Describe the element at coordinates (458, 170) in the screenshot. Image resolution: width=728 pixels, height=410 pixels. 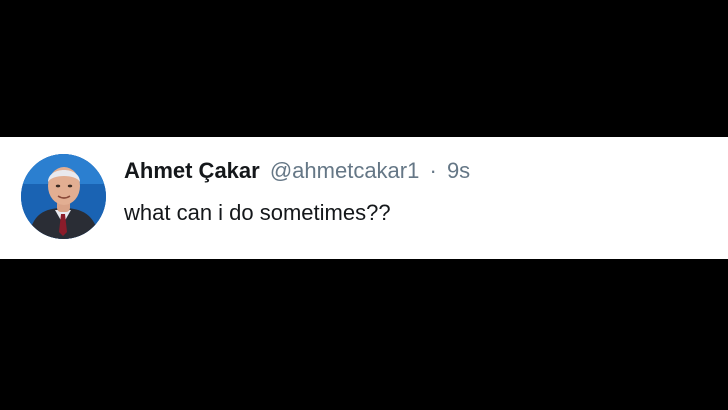
I see `tweet-timestamp: 9s` at that location.